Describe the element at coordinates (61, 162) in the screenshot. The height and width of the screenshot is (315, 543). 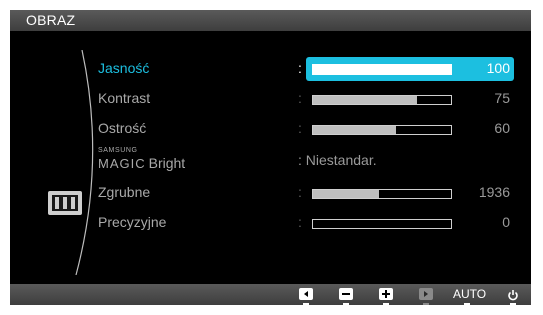
I see `category-rail` at that location.